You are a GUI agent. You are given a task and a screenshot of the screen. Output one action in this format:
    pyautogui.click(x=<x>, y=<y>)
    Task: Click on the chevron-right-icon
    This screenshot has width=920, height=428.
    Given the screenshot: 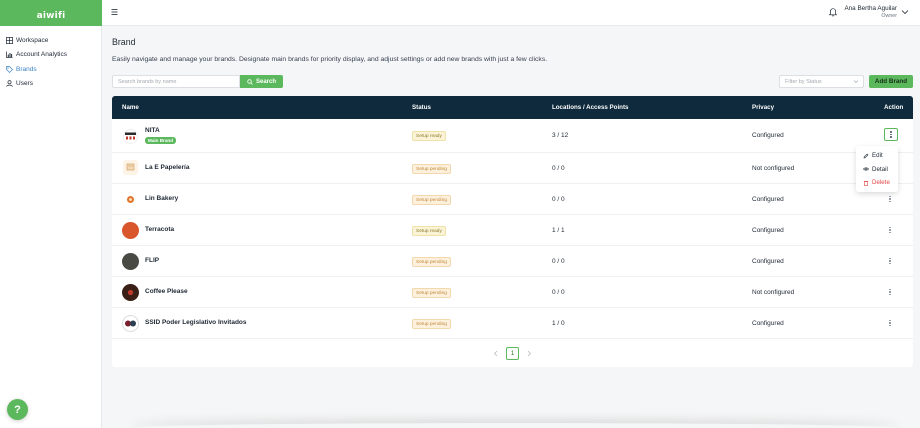 What is the action you would take?
    pyautogui.click(x=529, y=353)
    